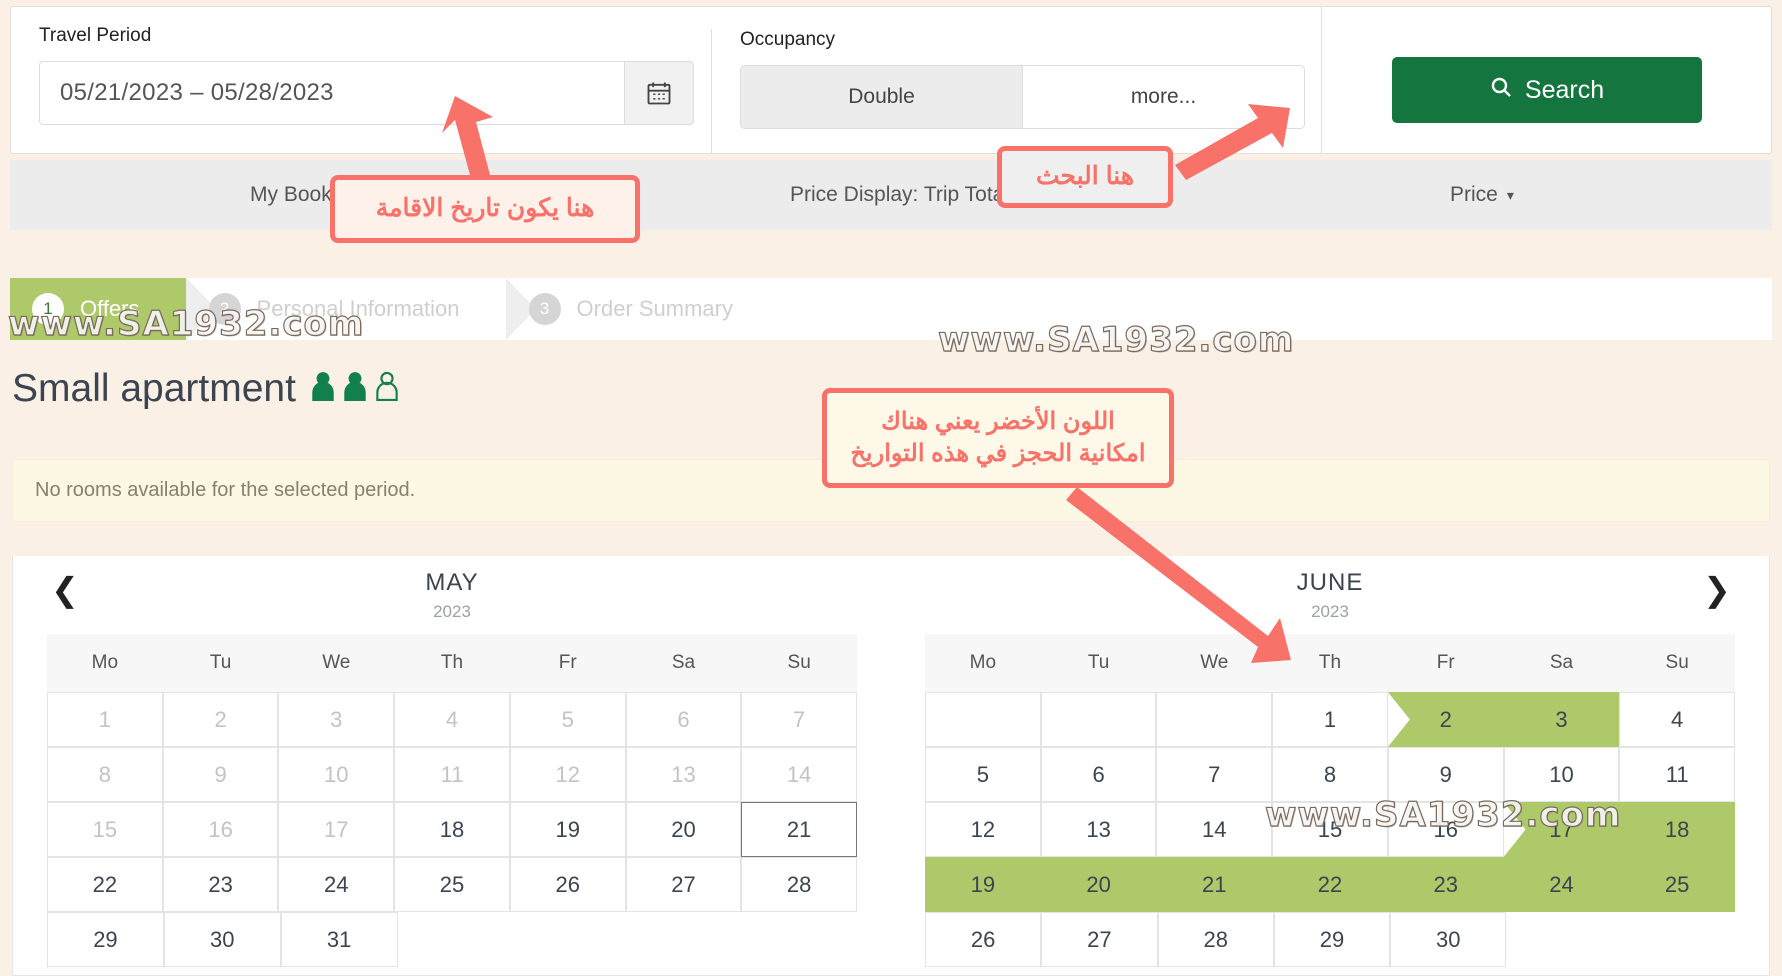 The height and width of the screenshot is (976, 1782). I want to click on travel-period-input-group: 05/21/2023 – 05/28/2023, so click(366, 93).